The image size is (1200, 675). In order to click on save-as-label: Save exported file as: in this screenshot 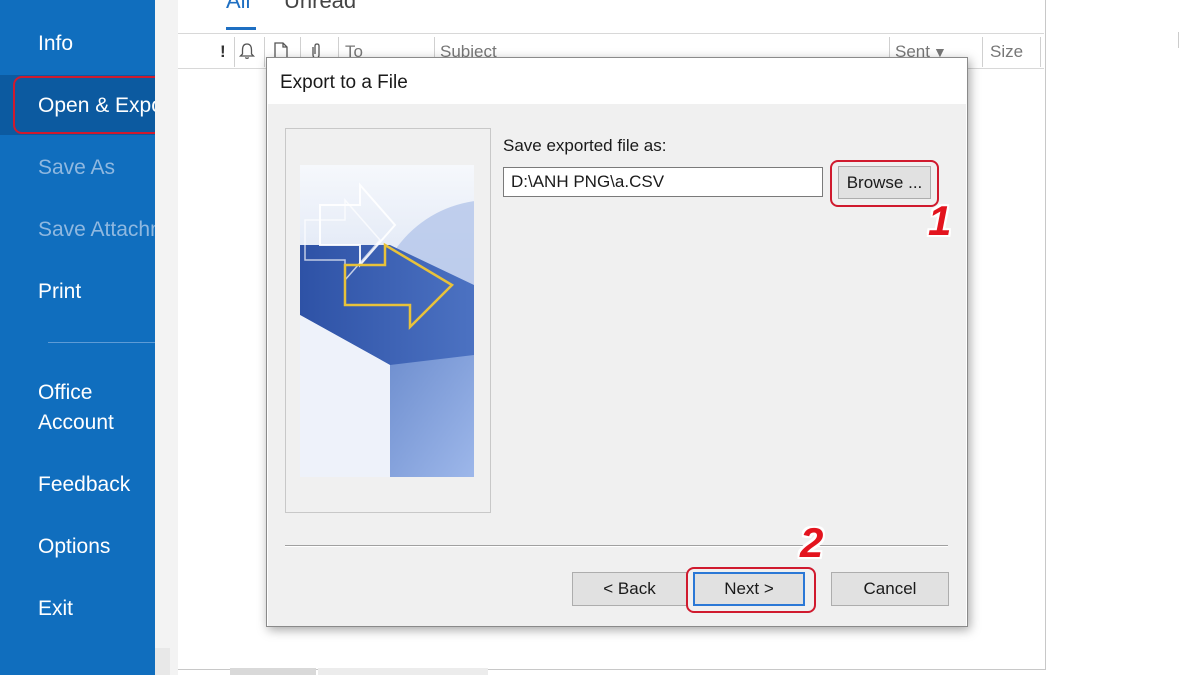, I will do `click(585, 145)`.